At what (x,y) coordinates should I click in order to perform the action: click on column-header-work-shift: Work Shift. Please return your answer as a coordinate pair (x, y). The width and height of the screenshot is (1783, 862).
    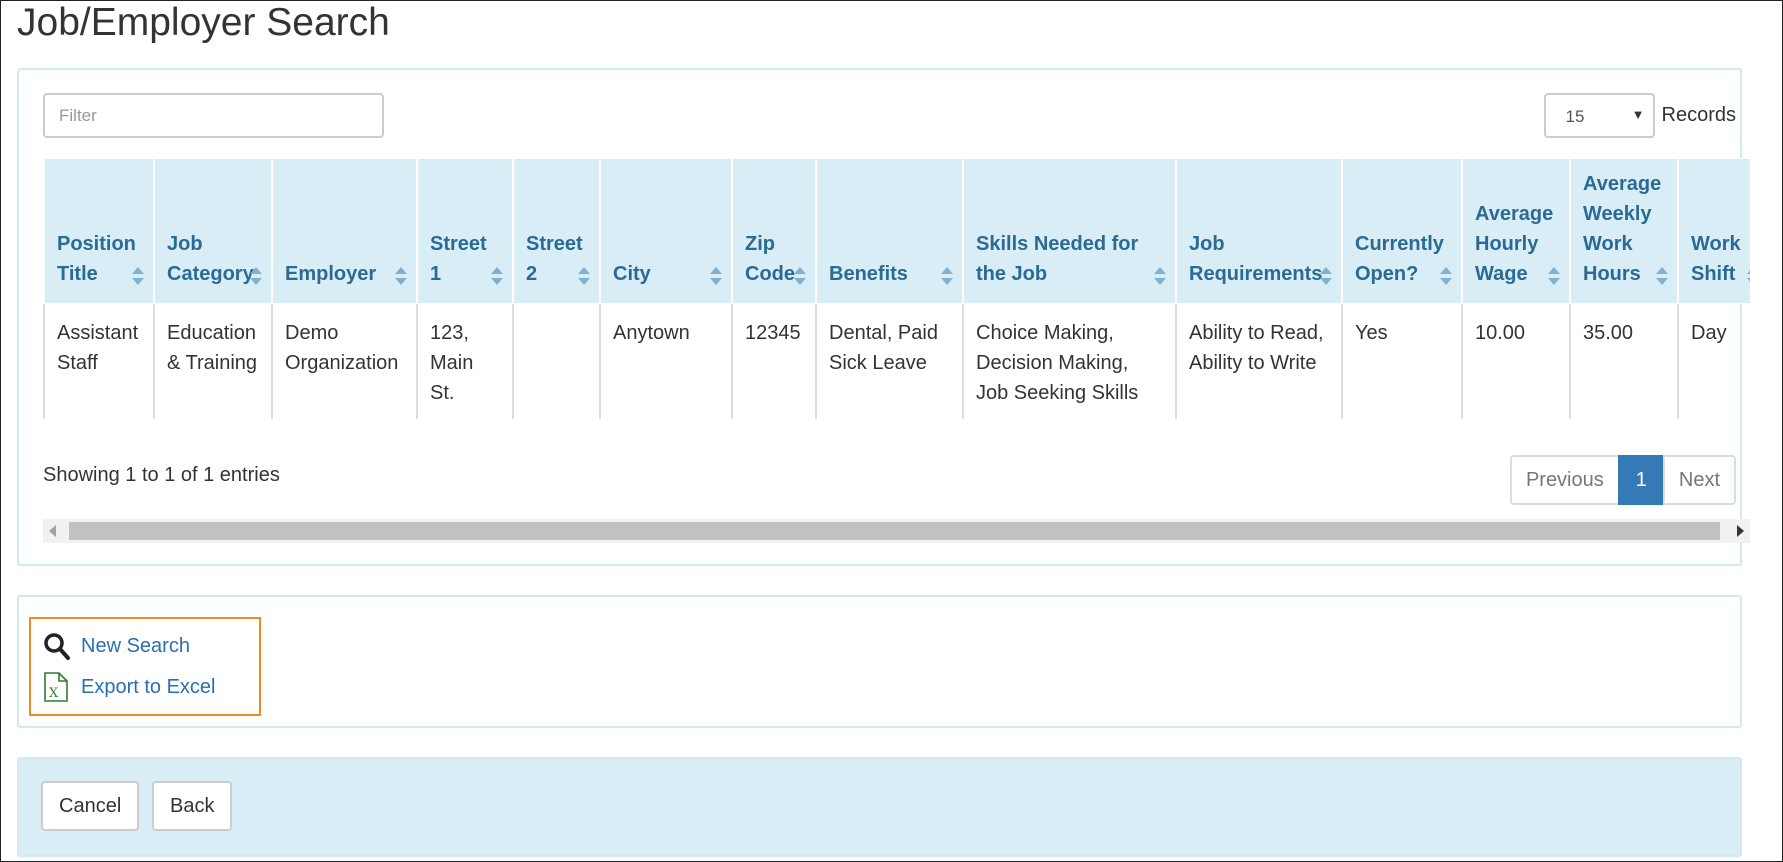
    Looking at the image, I should click on (1713, 231).